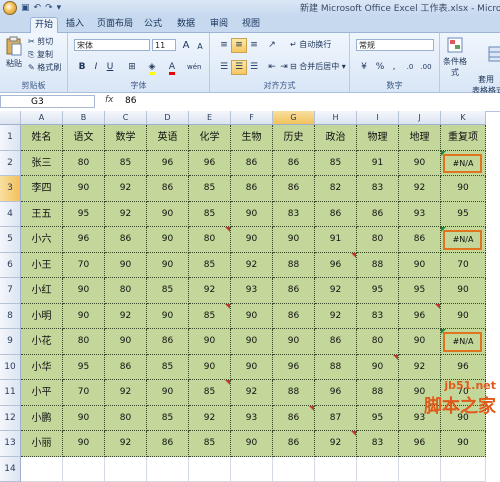  What do you see at coordinates (239, 67) in the screenshot?
I see `align-center-button: ☰` at bounding box center [239, 67].